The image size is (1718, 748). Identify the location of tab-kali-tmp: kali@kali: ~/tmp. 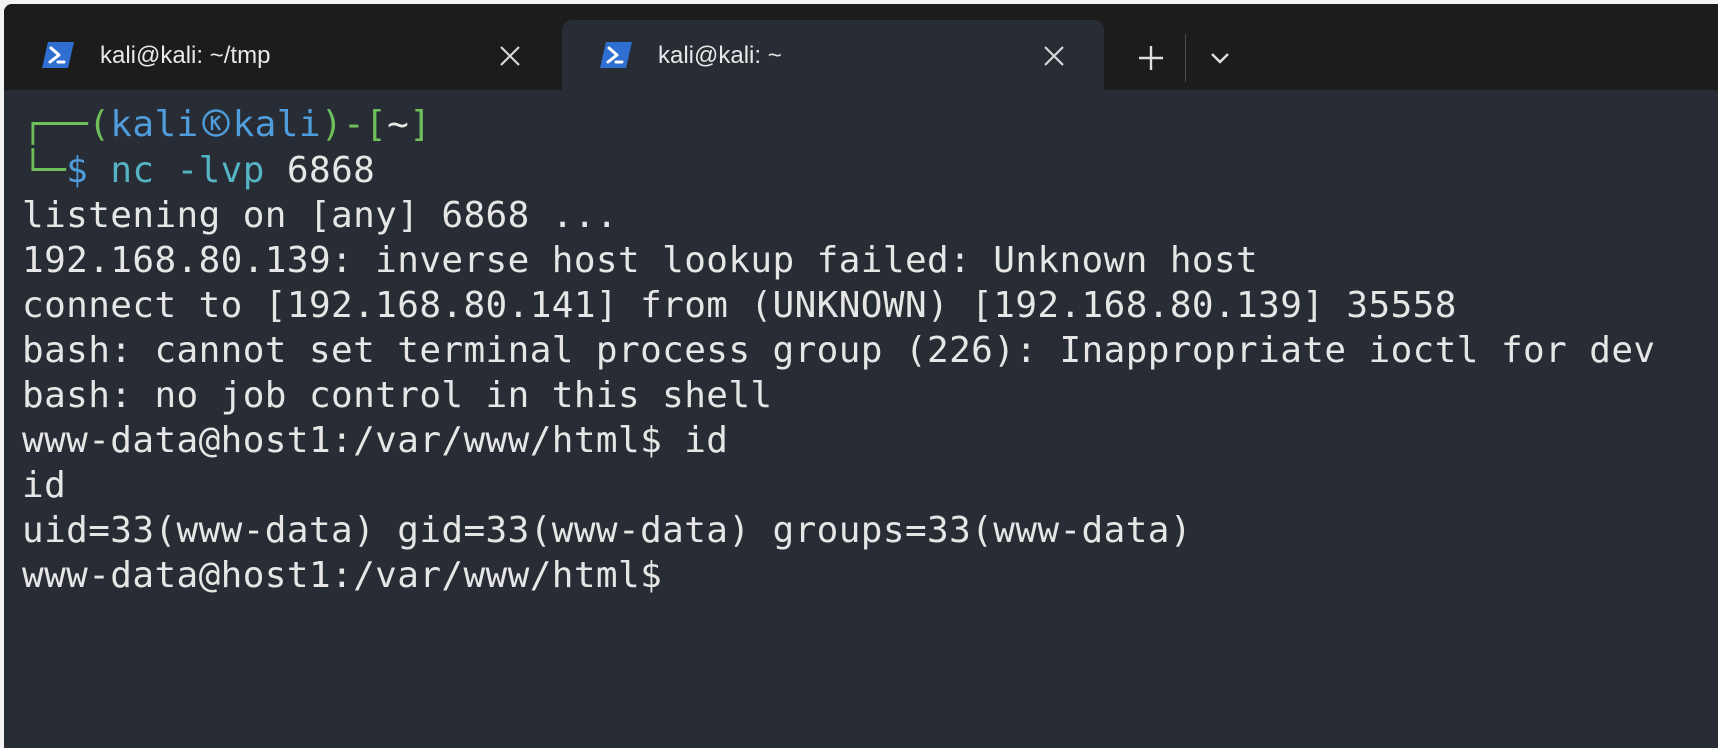
(282, 55).